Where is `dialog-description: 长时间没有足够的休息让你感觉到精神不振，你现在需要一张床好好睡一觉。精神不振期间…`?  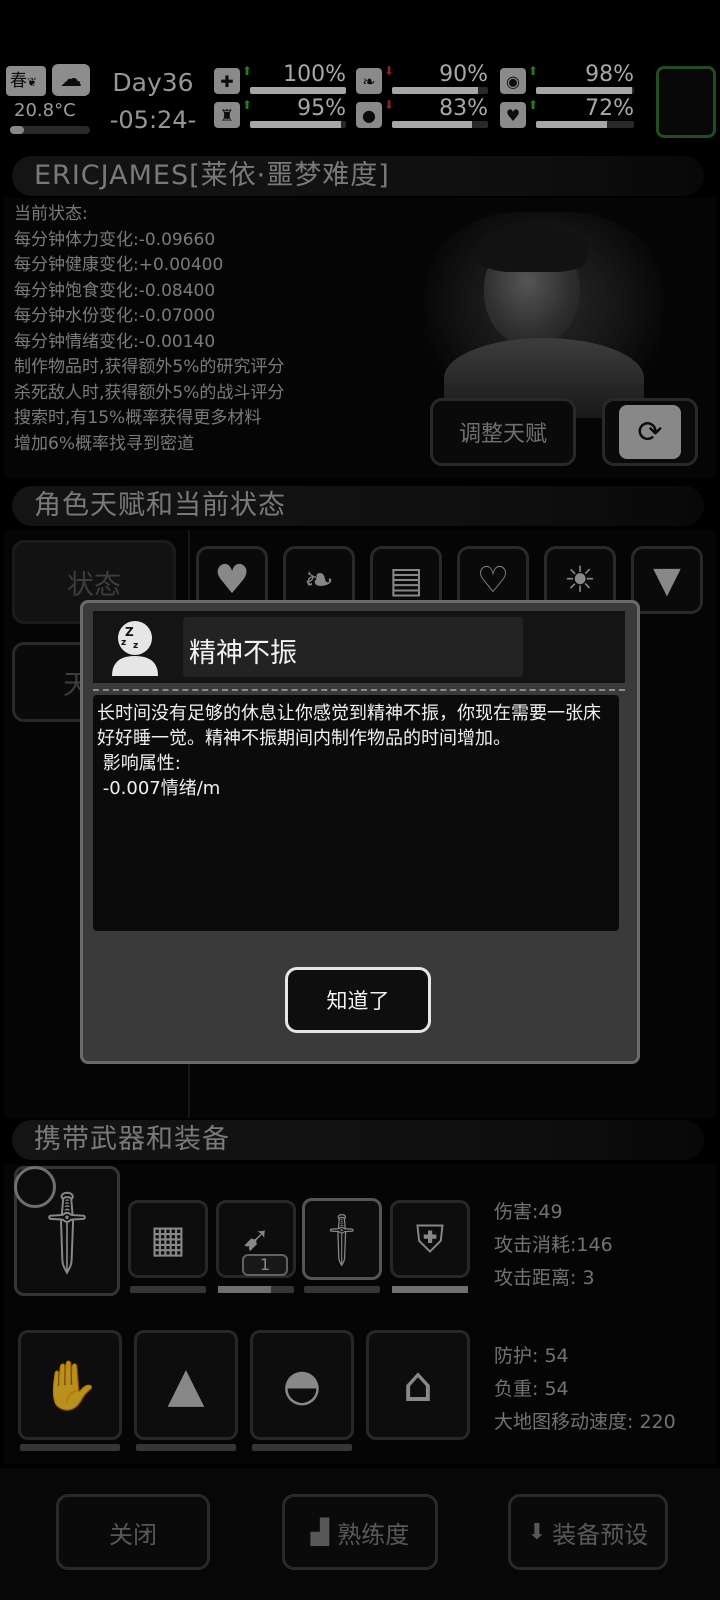
dialog-description: 长时间没有足够的休息让你感觉到精神不振，你现在需要一张床好好睡一觉。精神不振期间… is located at coordinates (349, 726).